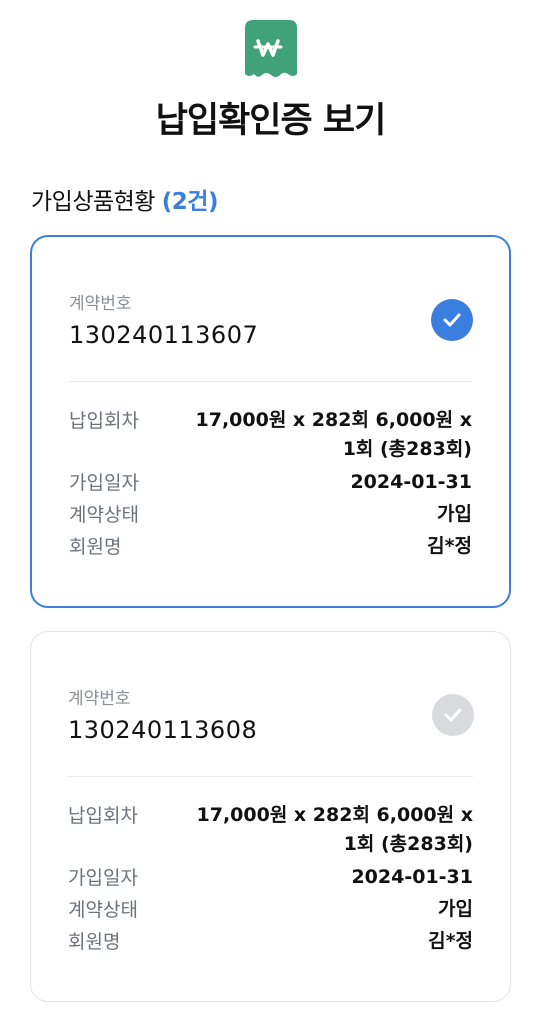  What do you see at coordinates (93, 202) in the screenshot?
I see `section-title-text: 가입상품현황` at bounding box center [93, 202].